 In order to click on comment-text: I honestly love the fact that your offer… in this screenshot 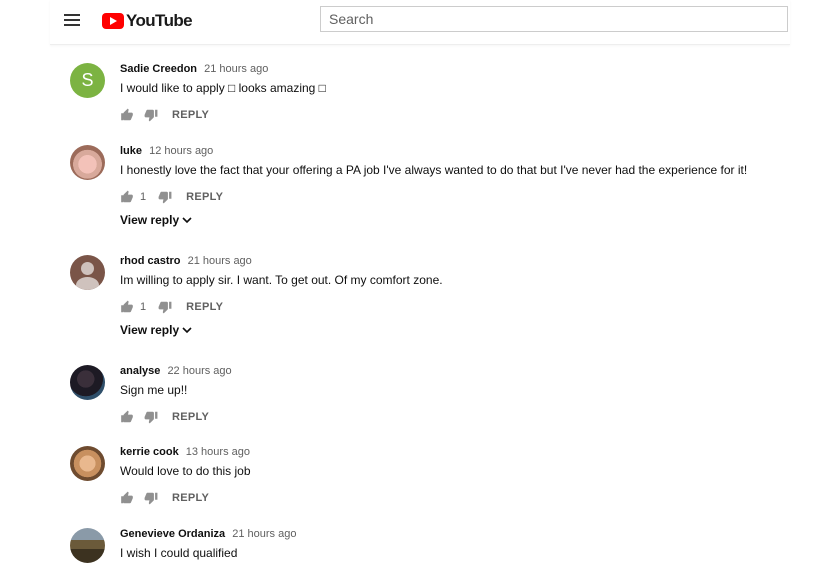, I will do `click(434, 170)`.